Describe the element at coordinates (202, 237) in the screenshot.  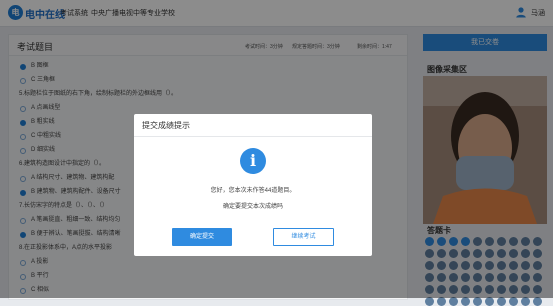
I see `confirm-submit-button: 确定提交` at that location.